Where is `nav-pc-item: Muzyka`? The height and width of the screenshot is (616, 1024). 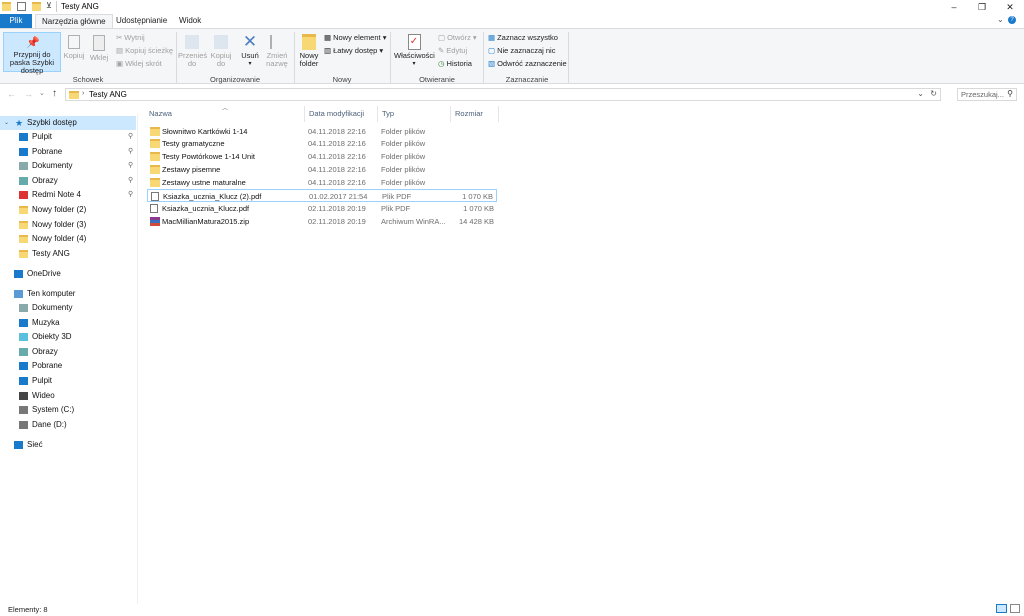
nav-pc-item: Muzyka is located at coordinates (68, 323).